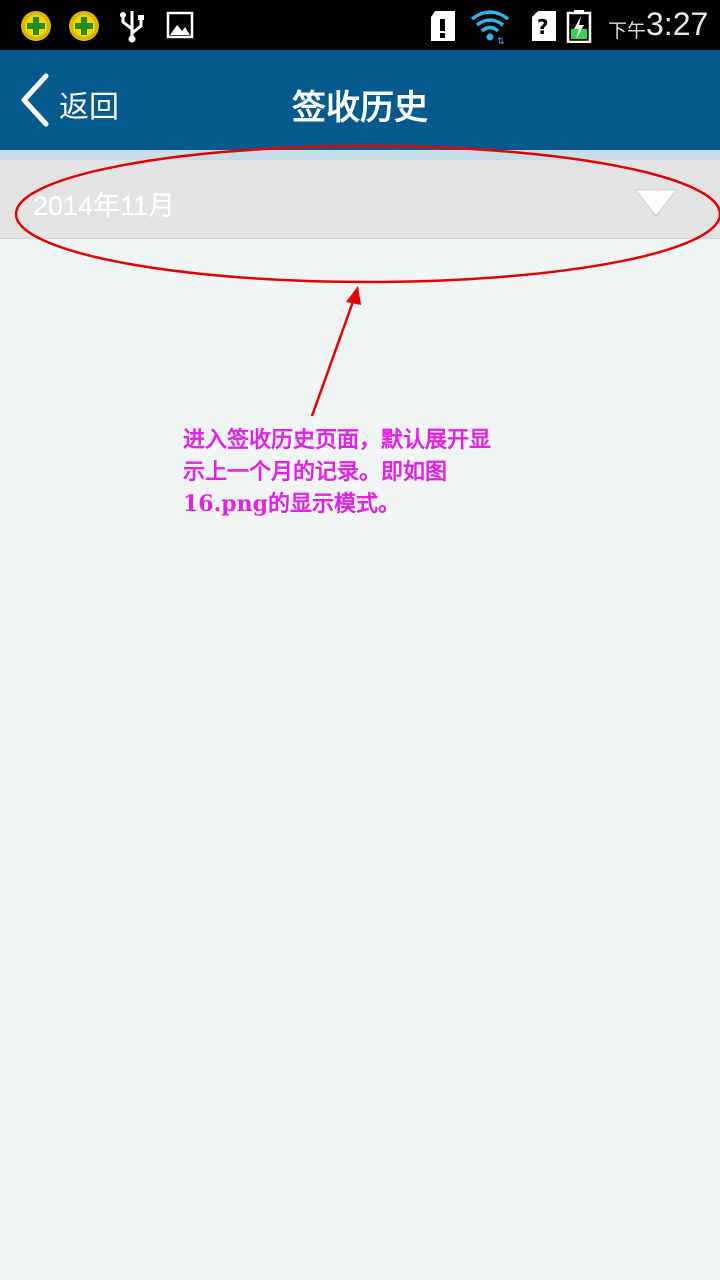  I want to click on annotation-line: 16.png的显示模式。, so click(292, 504).